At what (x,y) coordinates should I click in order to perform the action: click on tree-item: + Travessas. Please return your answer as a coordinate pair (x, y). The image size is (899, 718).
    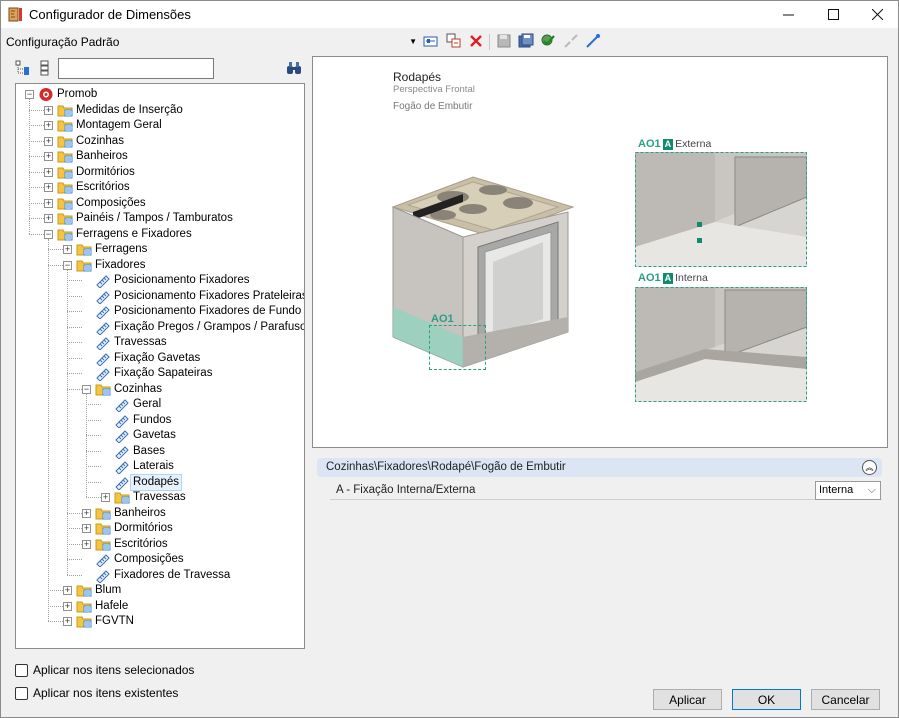
    Looking at the image, I should click on (160, 497).